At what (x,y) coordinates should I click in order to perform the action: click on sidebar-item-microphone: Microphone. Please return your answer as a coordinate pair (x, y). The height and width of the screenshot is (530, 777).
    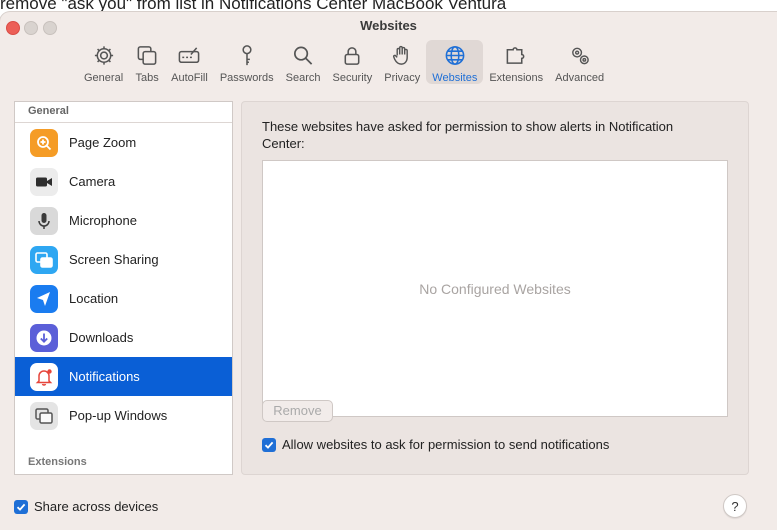
    Looking at the image, I should click on (123, 220).